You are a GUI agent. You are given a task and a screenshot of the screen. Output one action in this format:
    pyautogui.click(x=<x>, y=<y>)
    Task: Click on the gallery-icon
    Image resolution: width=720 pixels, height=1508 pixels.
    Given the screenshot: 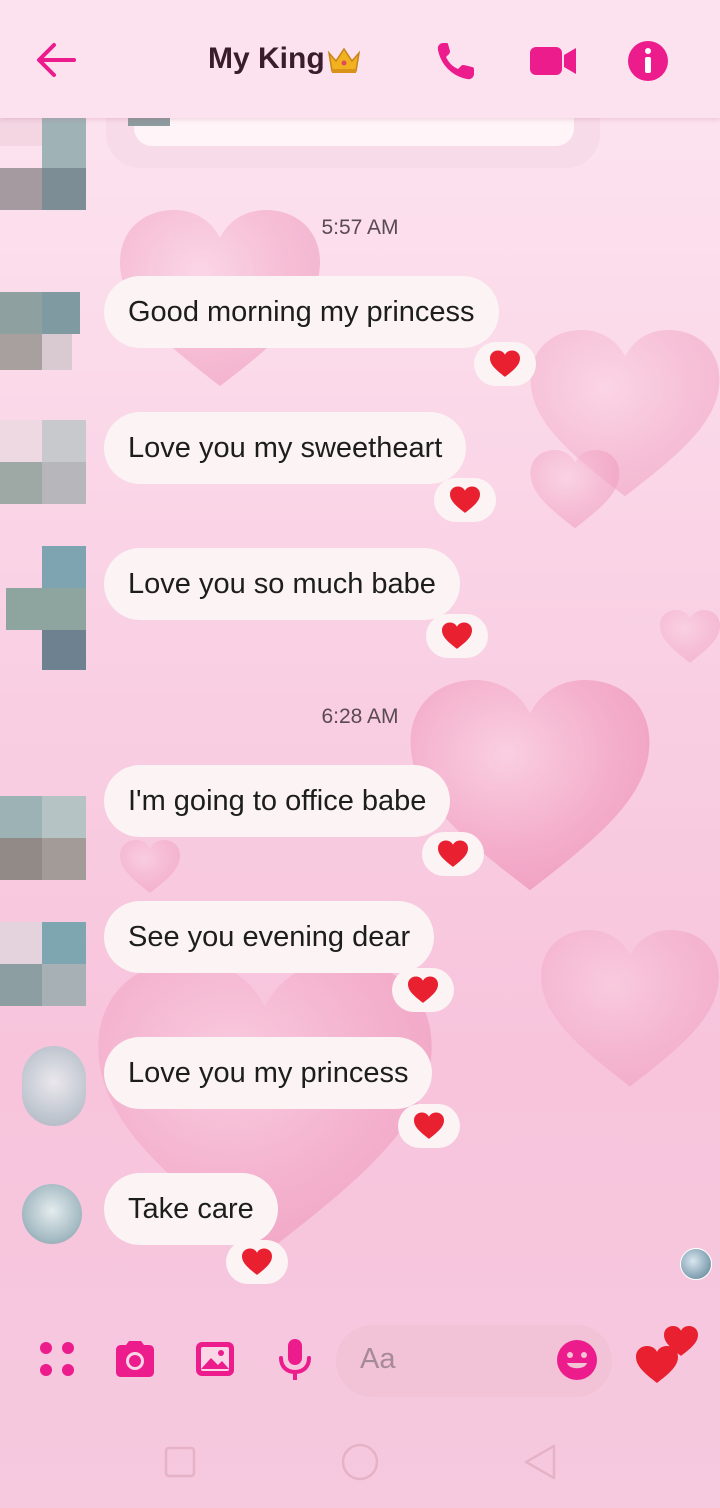 What is the action you would take?
    pyautogui.click(x=215, y=1359)
    